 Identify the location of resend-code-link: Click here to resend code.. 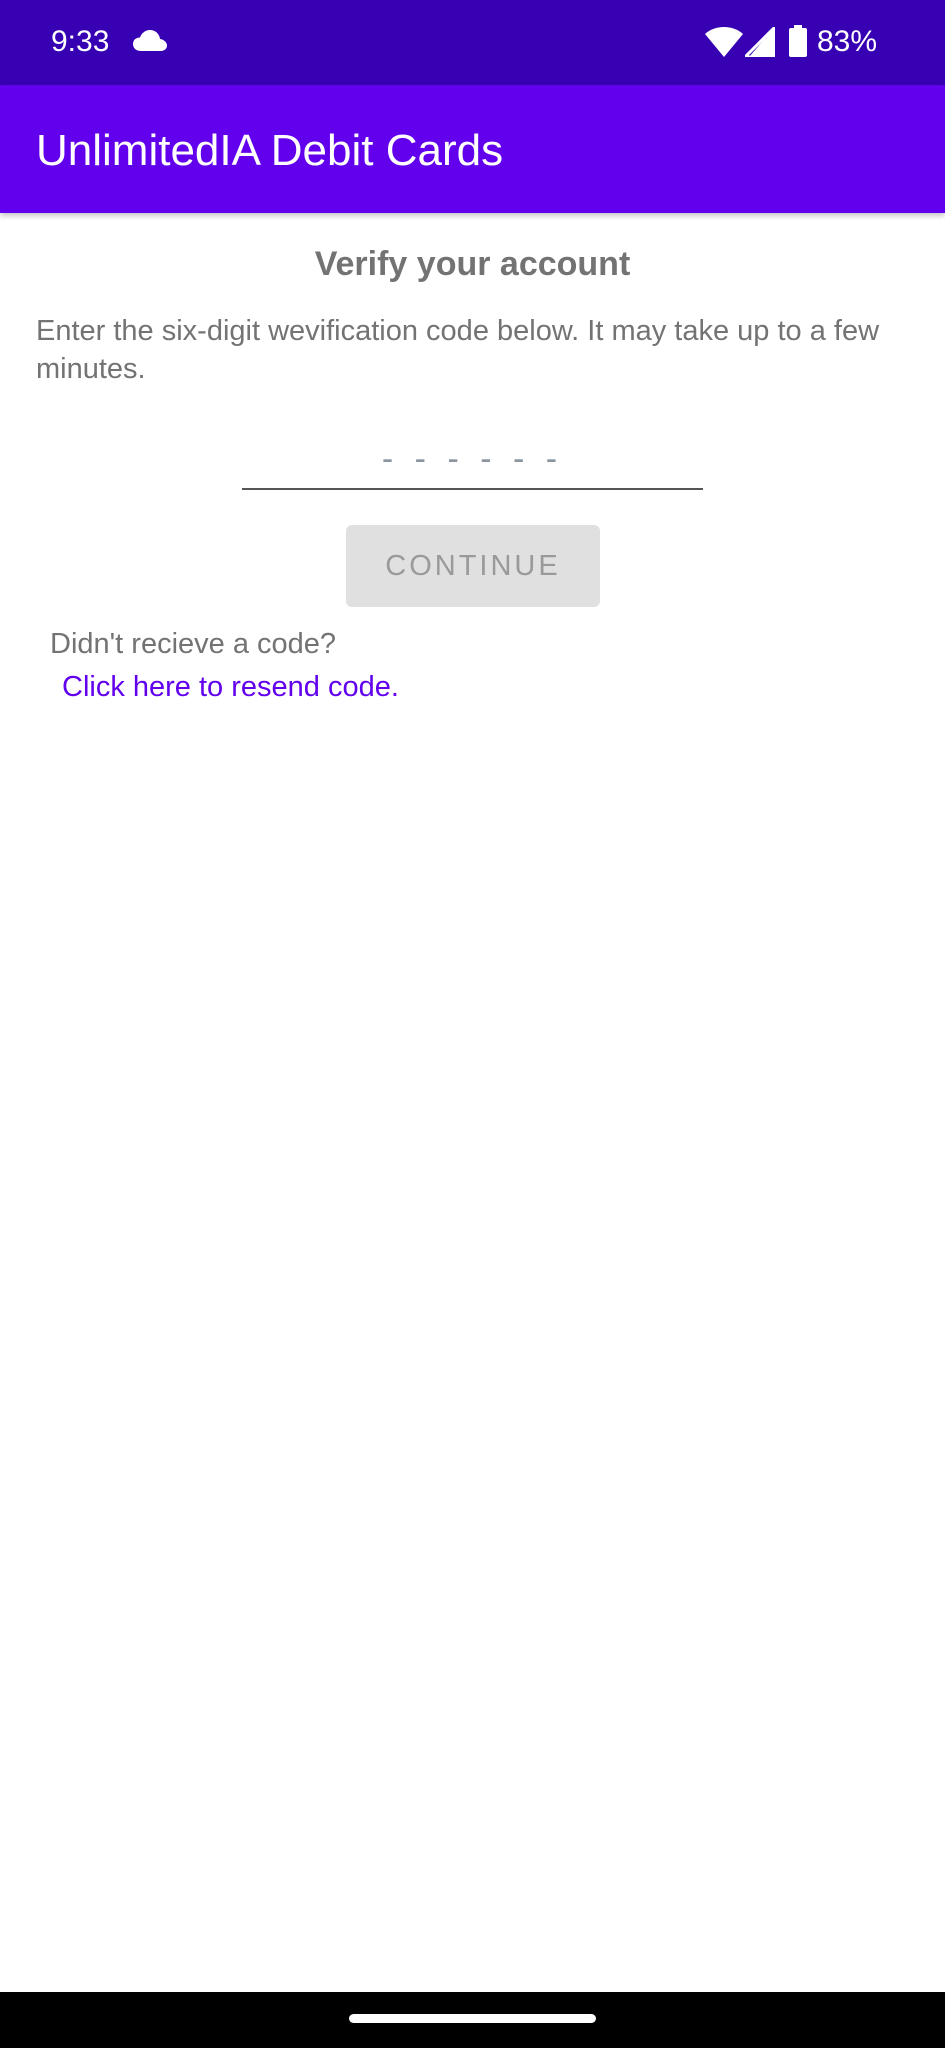
(230, 687).